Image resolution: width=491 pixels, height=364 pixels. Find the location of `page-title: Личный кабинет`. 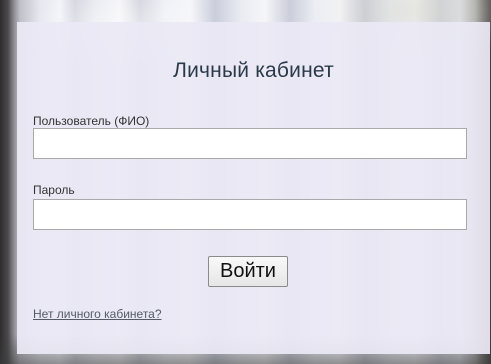

page-title: Личный кабинет is located at coordinates (253, 70).